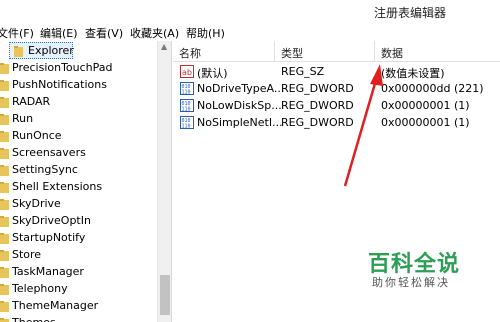 This screenshot has width=500, height=322. I want to click on tree-item: TaskManager, so click(79, 272).